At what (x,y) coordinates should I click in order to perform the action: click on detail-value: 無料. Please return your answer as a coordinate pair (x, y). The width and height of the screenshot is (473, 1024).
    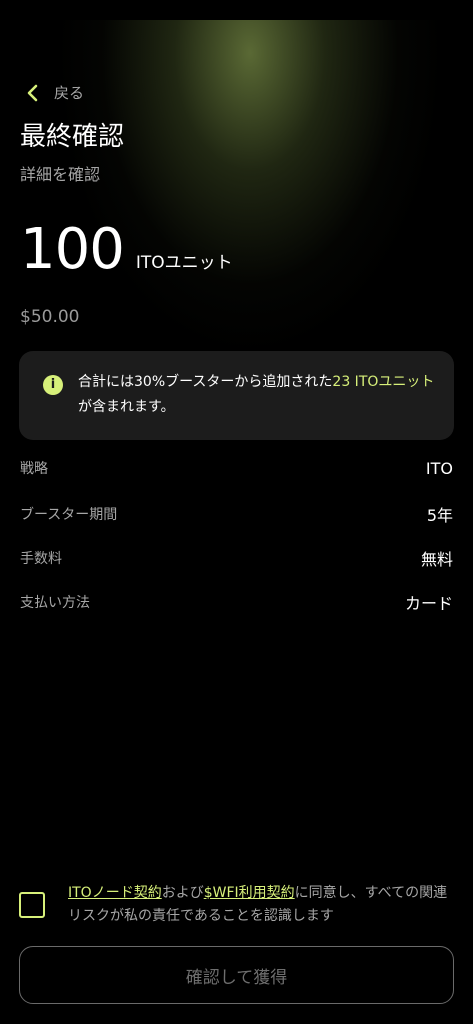
    Looking at the image, I should click on (436, 559).